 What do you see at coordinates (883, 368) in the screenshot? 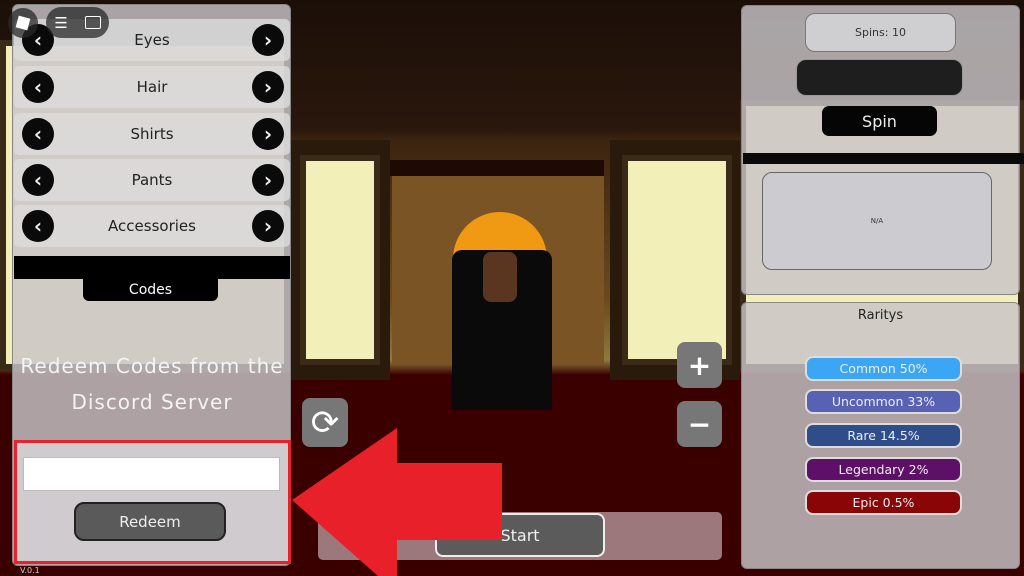
I see `rarity-badge: Common 50%` at bounding box center [883, 368].